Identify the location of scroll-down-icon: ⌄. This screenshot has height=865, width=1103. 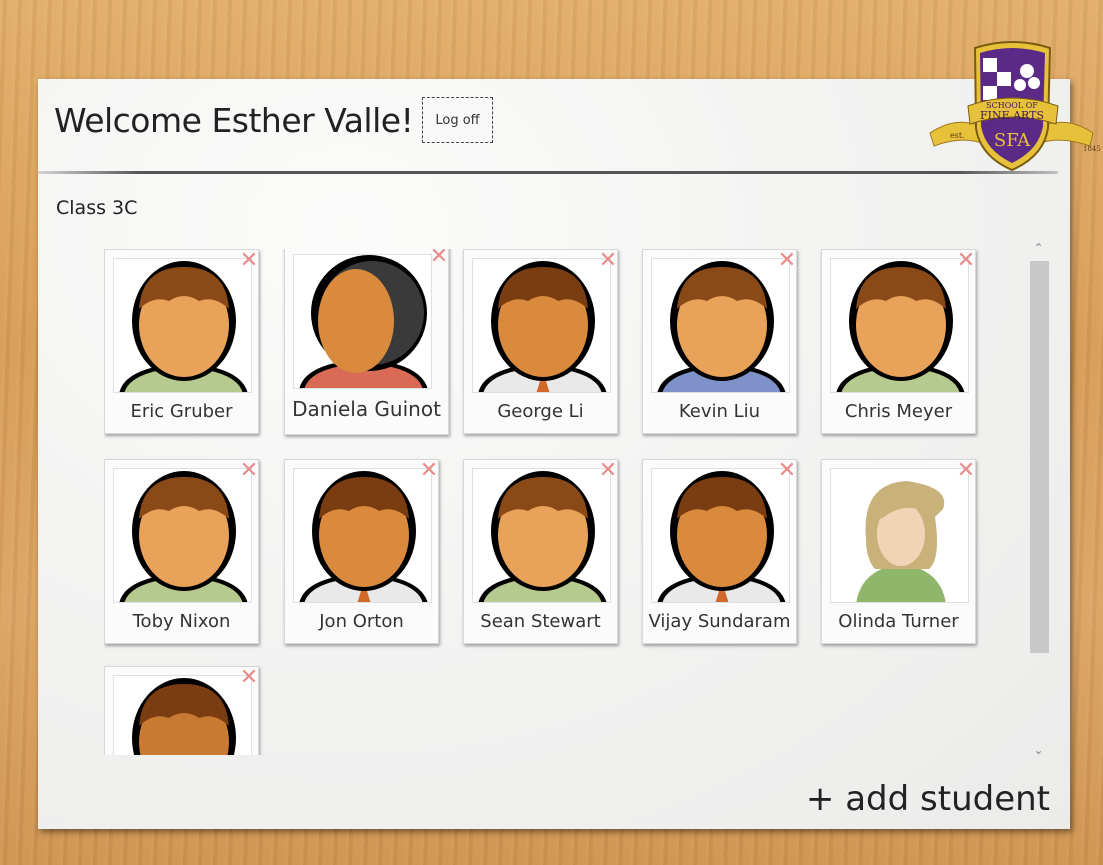
(1038, 752).